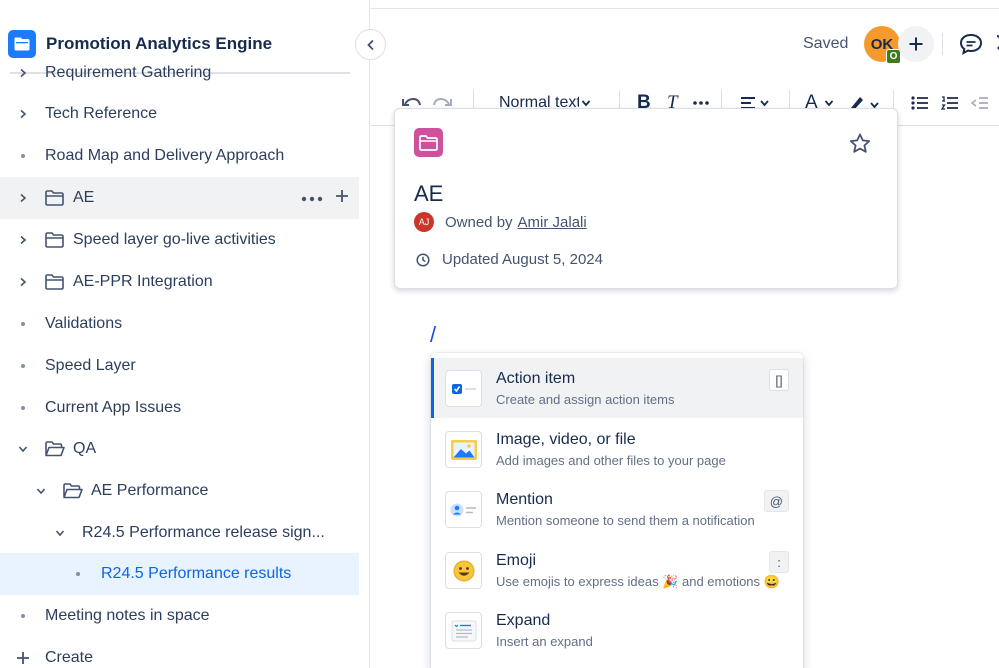 This screenshot has width=999, height=668. What do you see at coordinates (916, 44) in the screenshot?
I see `add-collaborator-button` at bounding box center [916, 44].